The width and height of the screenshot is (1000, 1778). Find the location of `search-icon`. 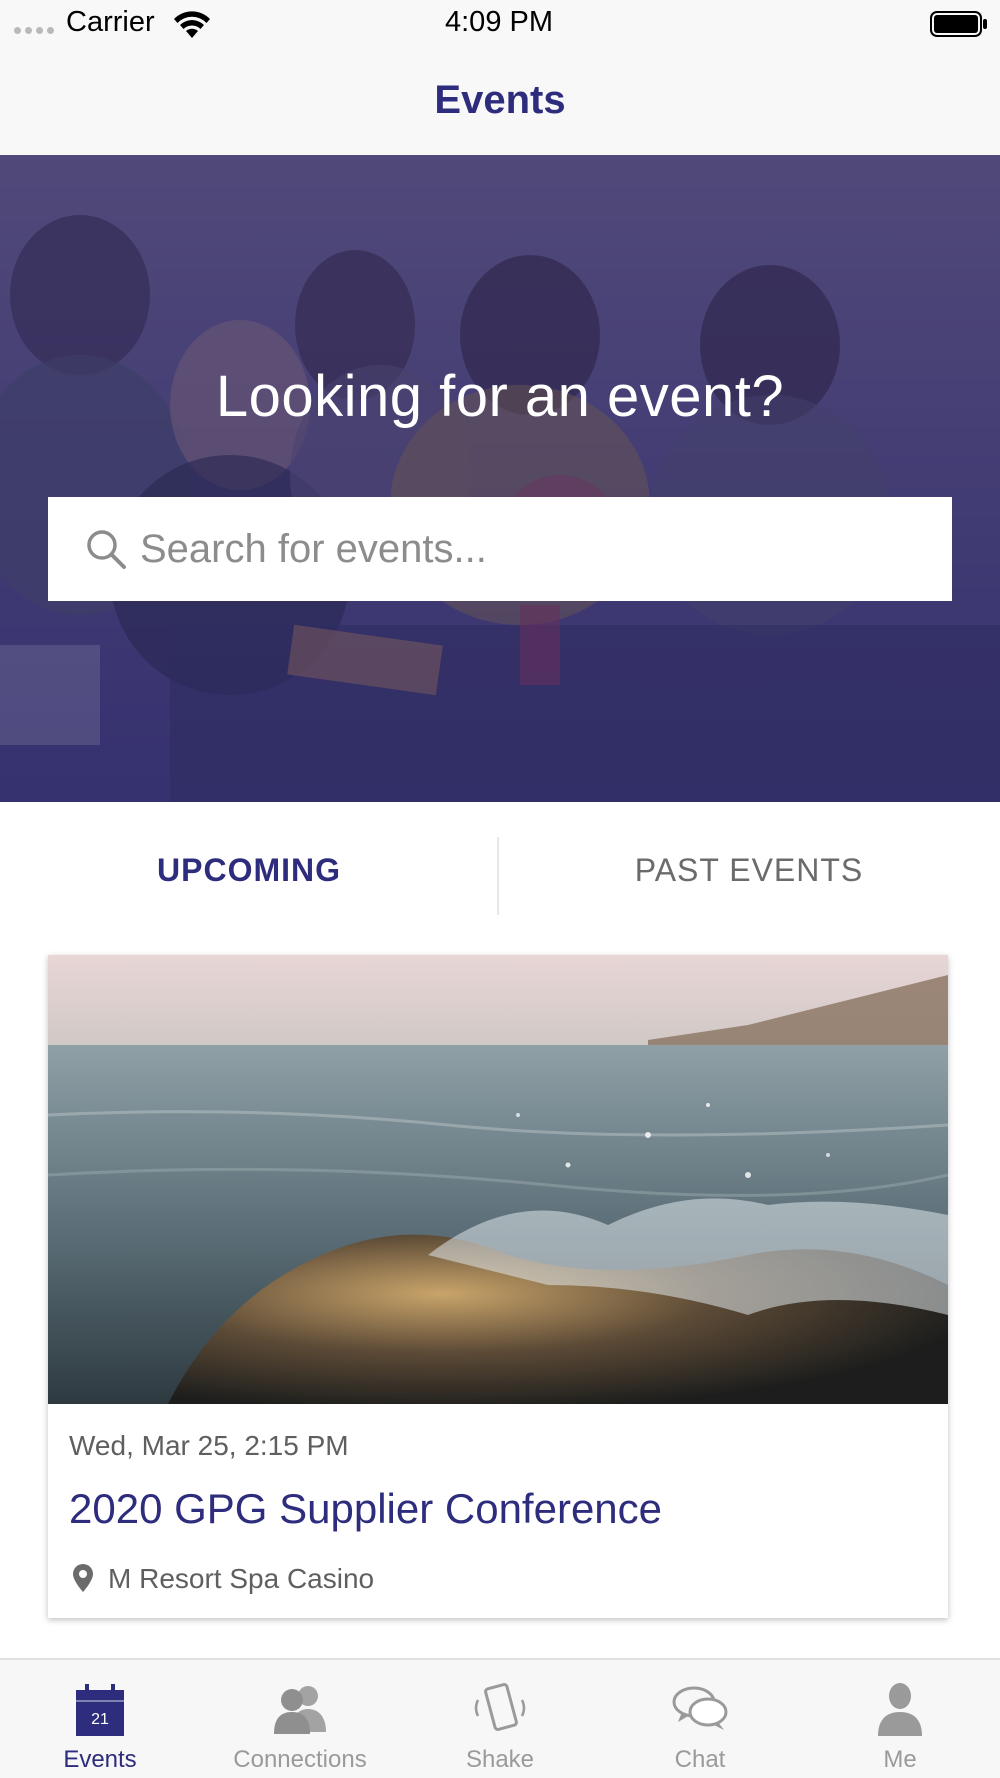

search-icon is located at coordinates (106, 549).